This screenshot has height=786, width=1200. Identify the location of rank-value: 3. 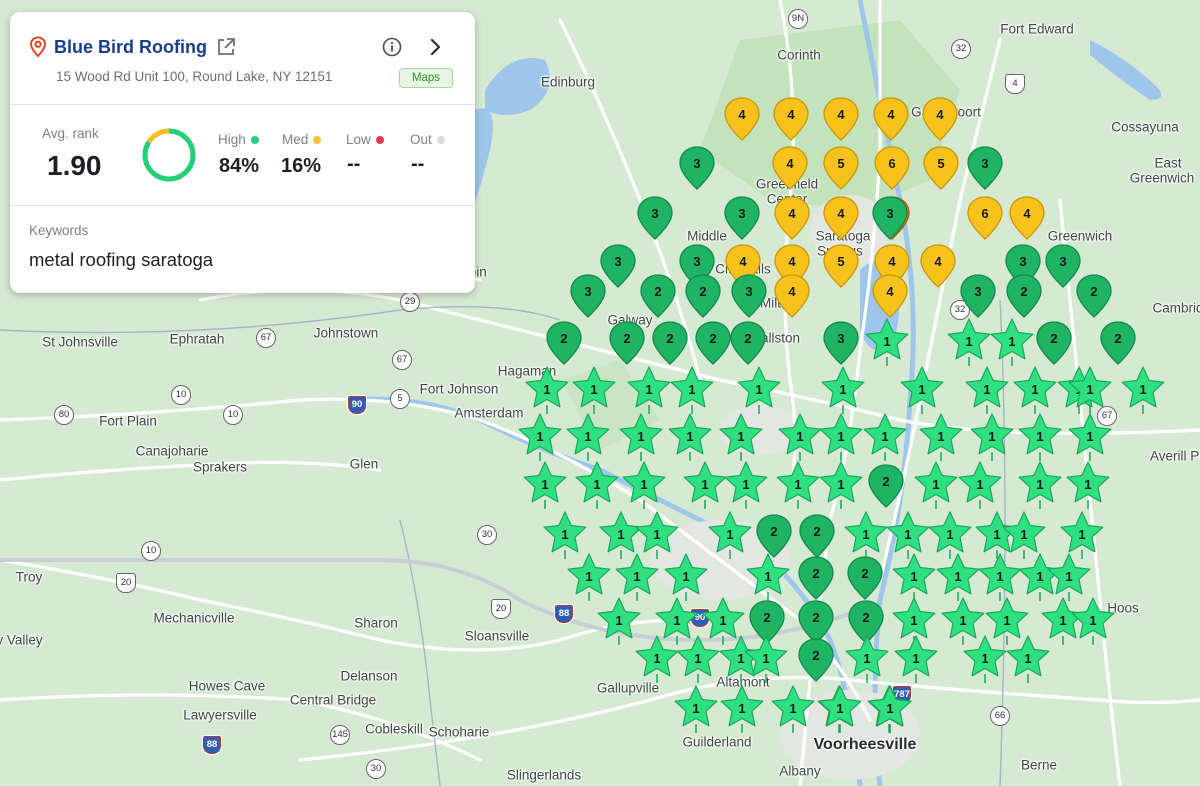
(742, 213).